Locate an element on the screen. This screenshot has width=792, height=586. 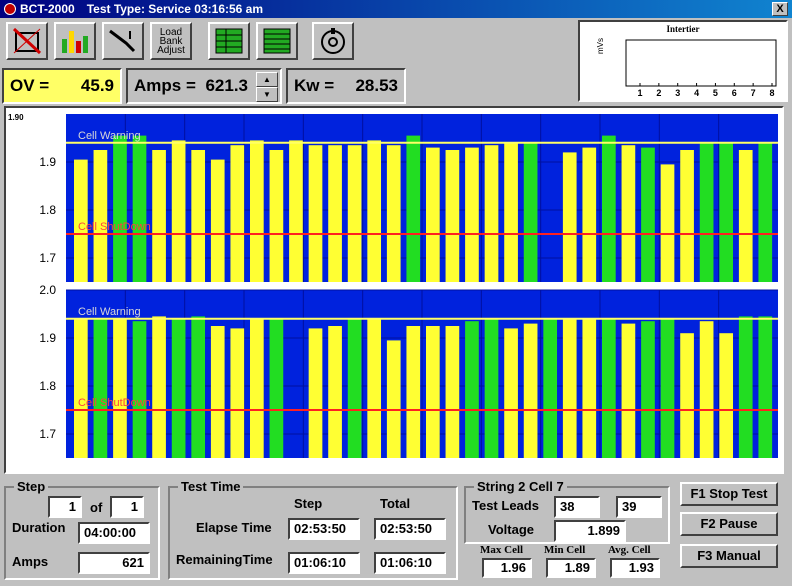
window-title: BCT-2000 is located at coordinates (47, 9).